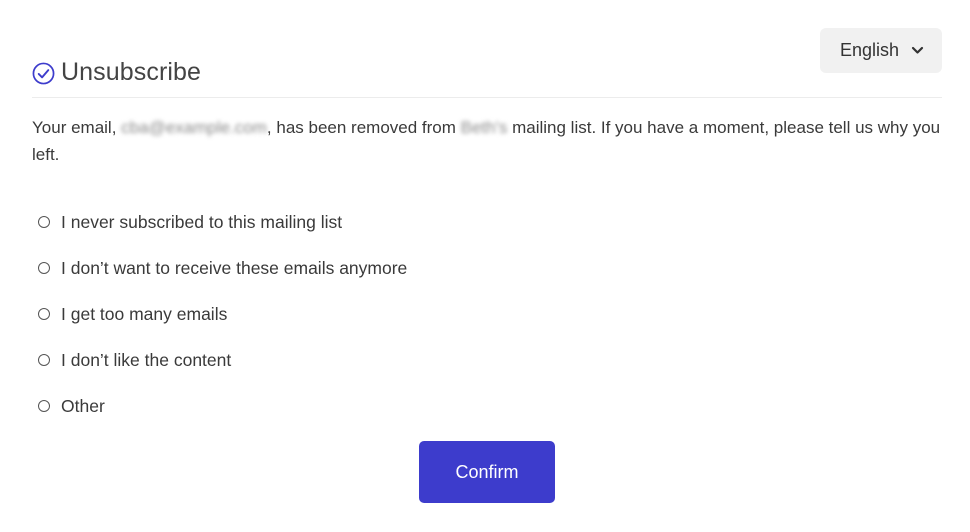 This screenshot has width=970, height=532. Describe the element at coordinates (222, 407) in the screenshot. I see `reason-option: Other` at that location.